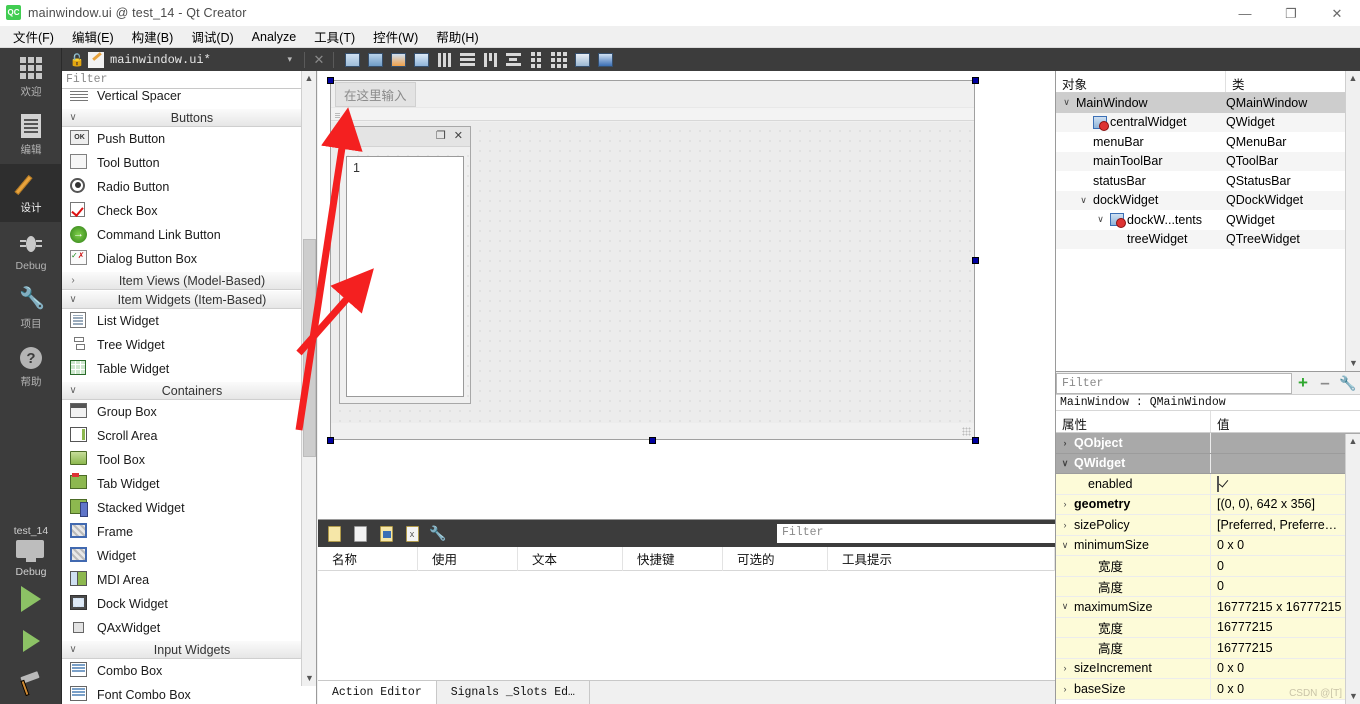 The height and width of the screenshot is (704, 1360). Describe the element at coordinates (31, 599) in the screenshot. I see `run-button` at that location.